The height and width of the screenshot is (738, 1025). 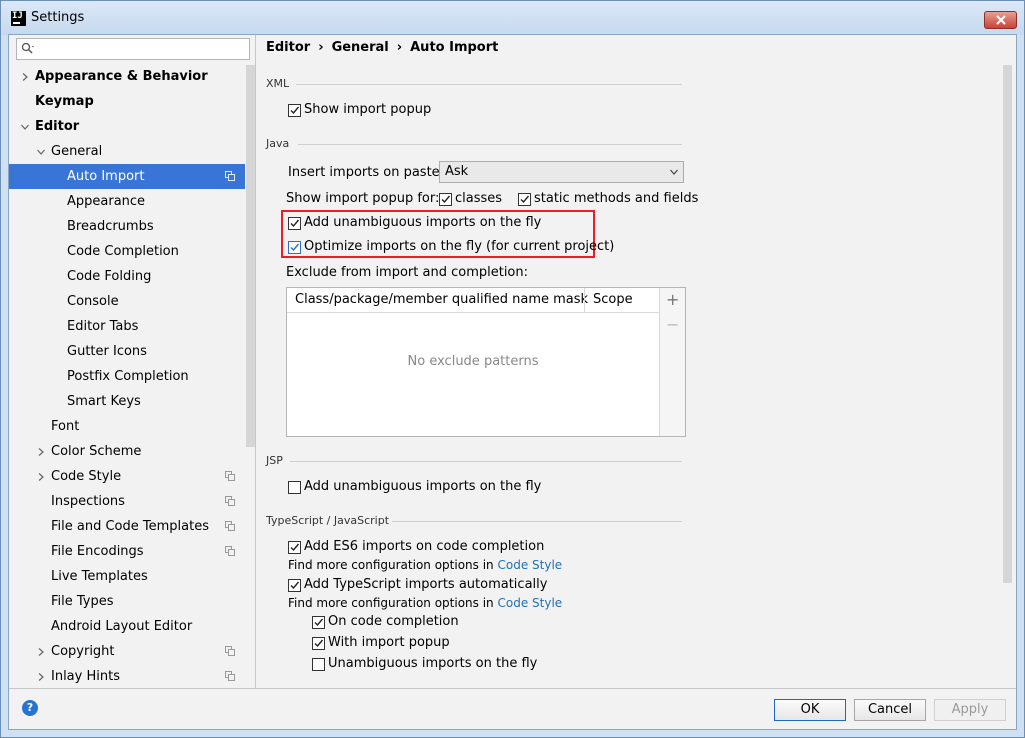 What do you see at coordinates (127, 151) in the screenshot?
I see `sidebar-item-general: General` at bounding box center [127, 151].